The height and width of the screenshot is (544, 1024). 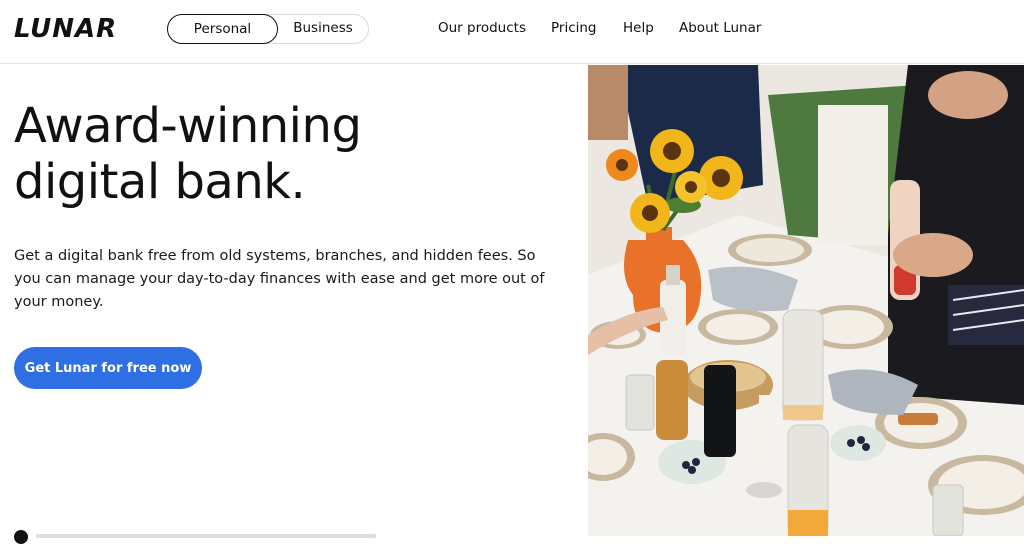 I want to click on toggle-personal: Personal, so click(x=222, y=29).